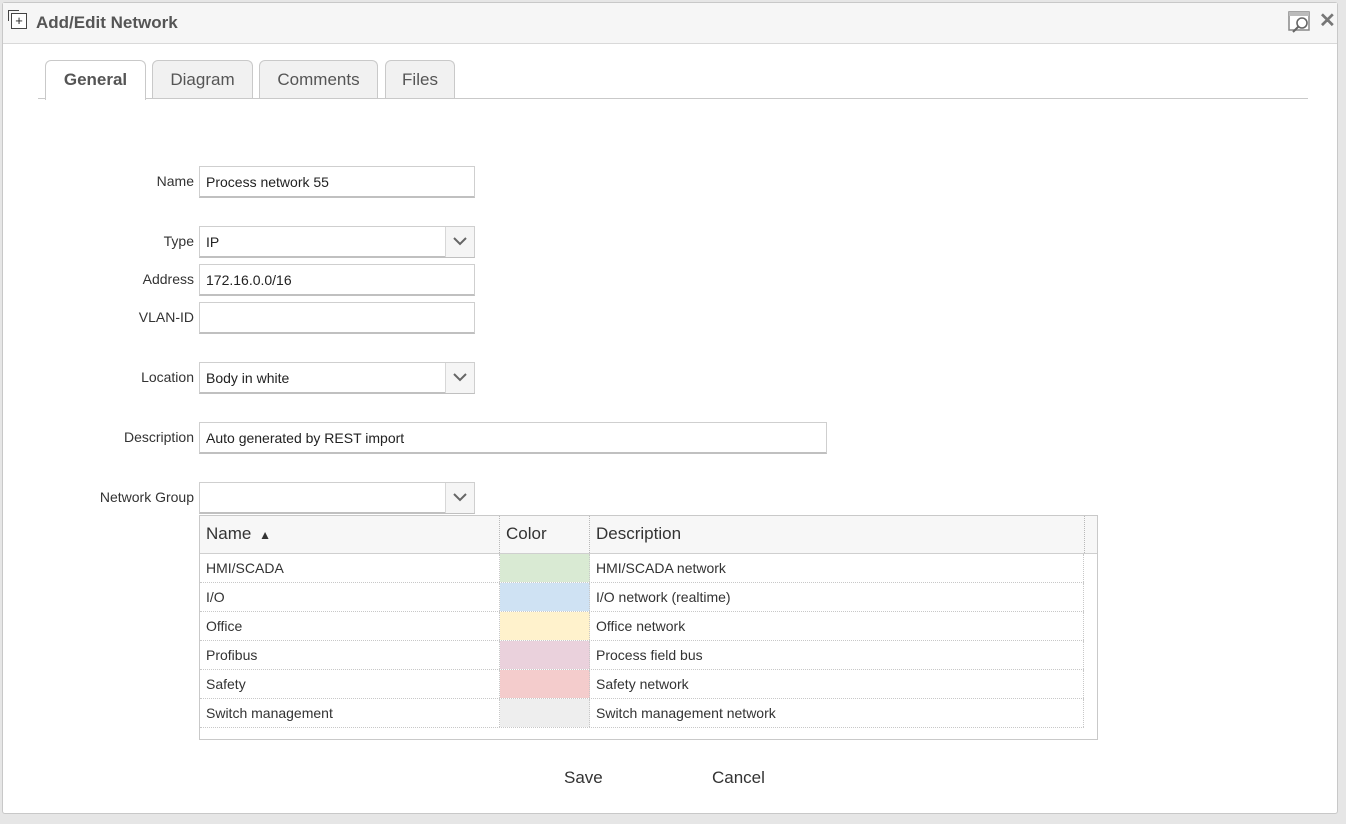  What do you see at coordinates (350, 597) in the screenshot?
I see `row-name: I/O` at bounding box center [350, 597].